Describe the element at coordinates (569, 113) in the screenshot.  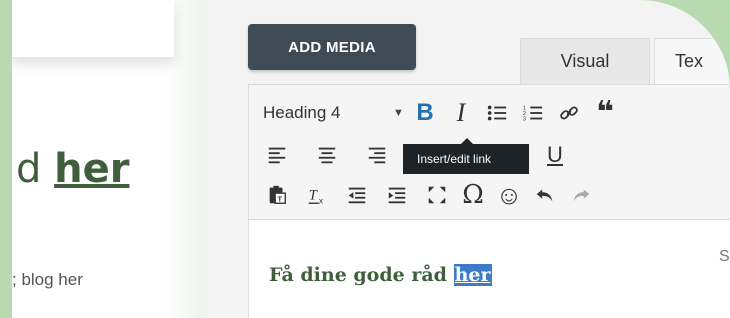
I see `link-icon` at that location.